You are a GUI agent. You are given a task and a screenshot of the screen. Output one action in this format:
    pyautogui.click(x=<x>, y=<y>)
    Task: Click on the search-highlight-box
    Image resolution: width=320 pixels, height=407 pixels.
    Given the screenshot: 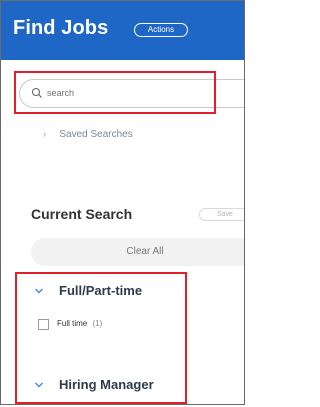 What is the action you would take?
    pyautogui.click(x=115, y=92)
    